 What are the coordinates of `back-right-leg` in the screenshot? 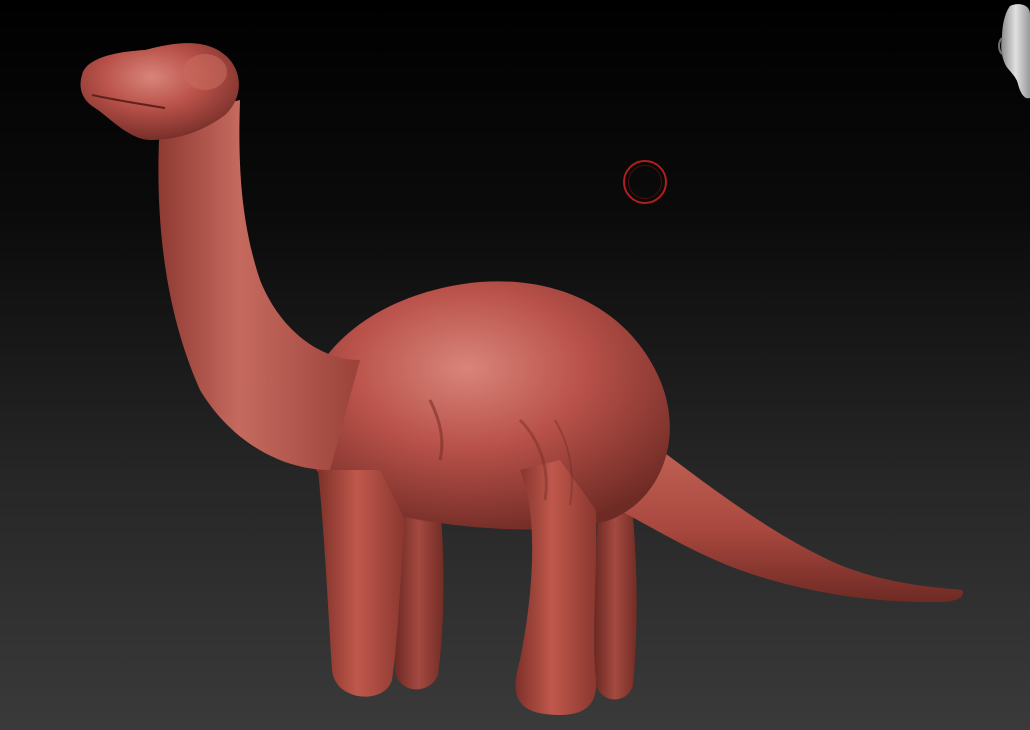 It's located at (615, 602).